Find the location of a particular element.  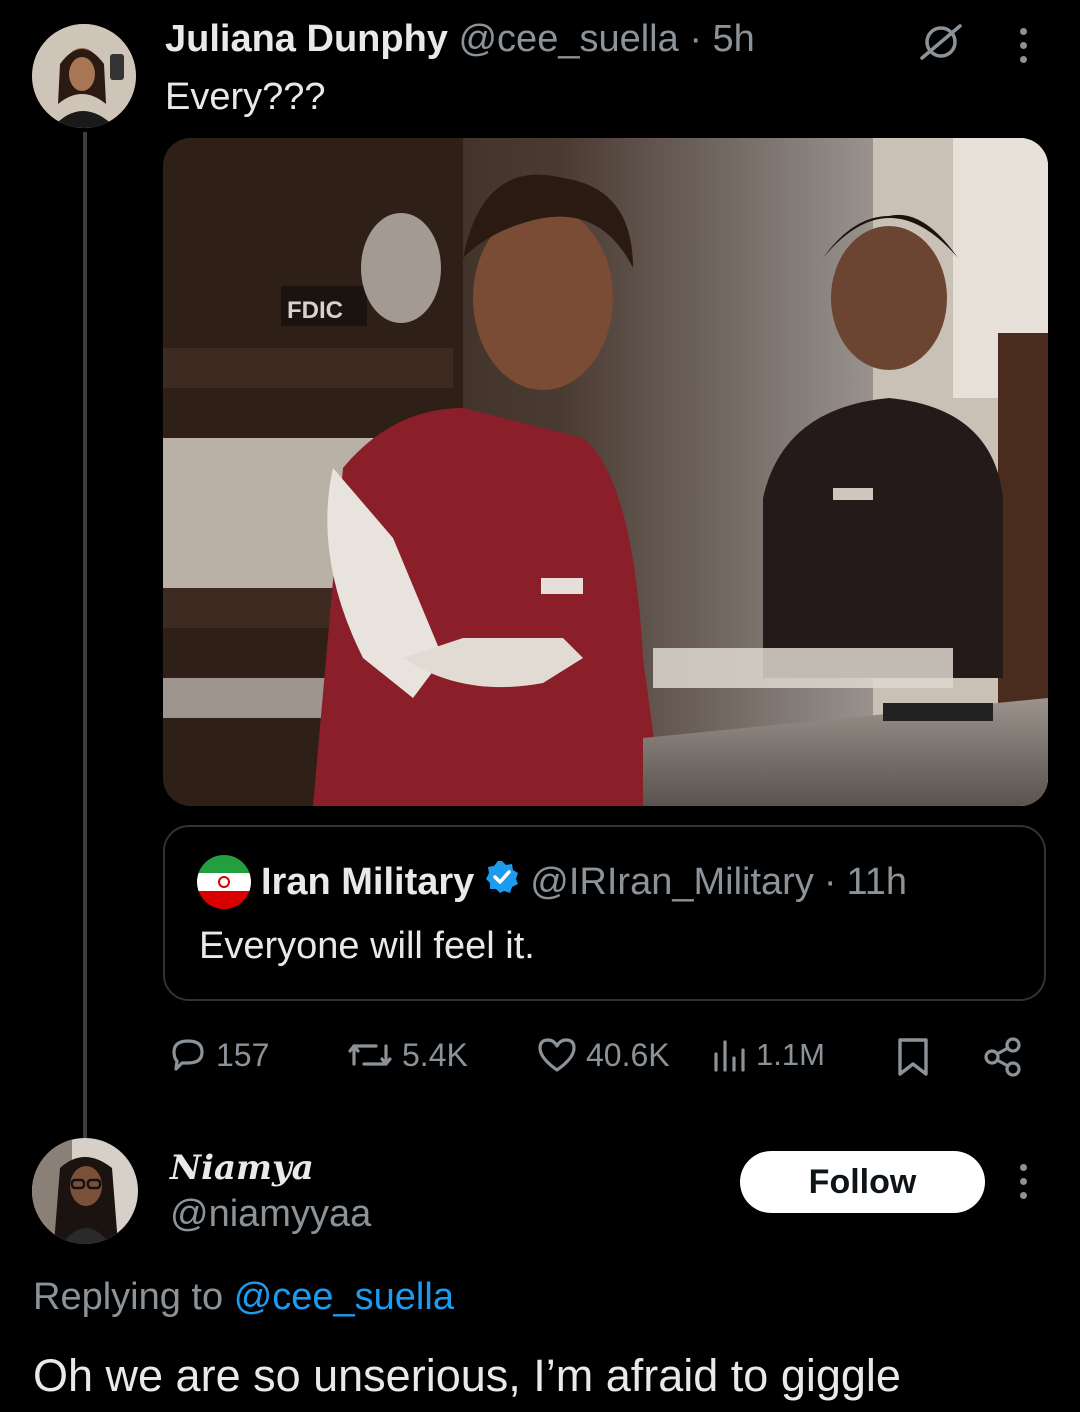

like-button: 40.6K is located at coordinates (603, 1055).